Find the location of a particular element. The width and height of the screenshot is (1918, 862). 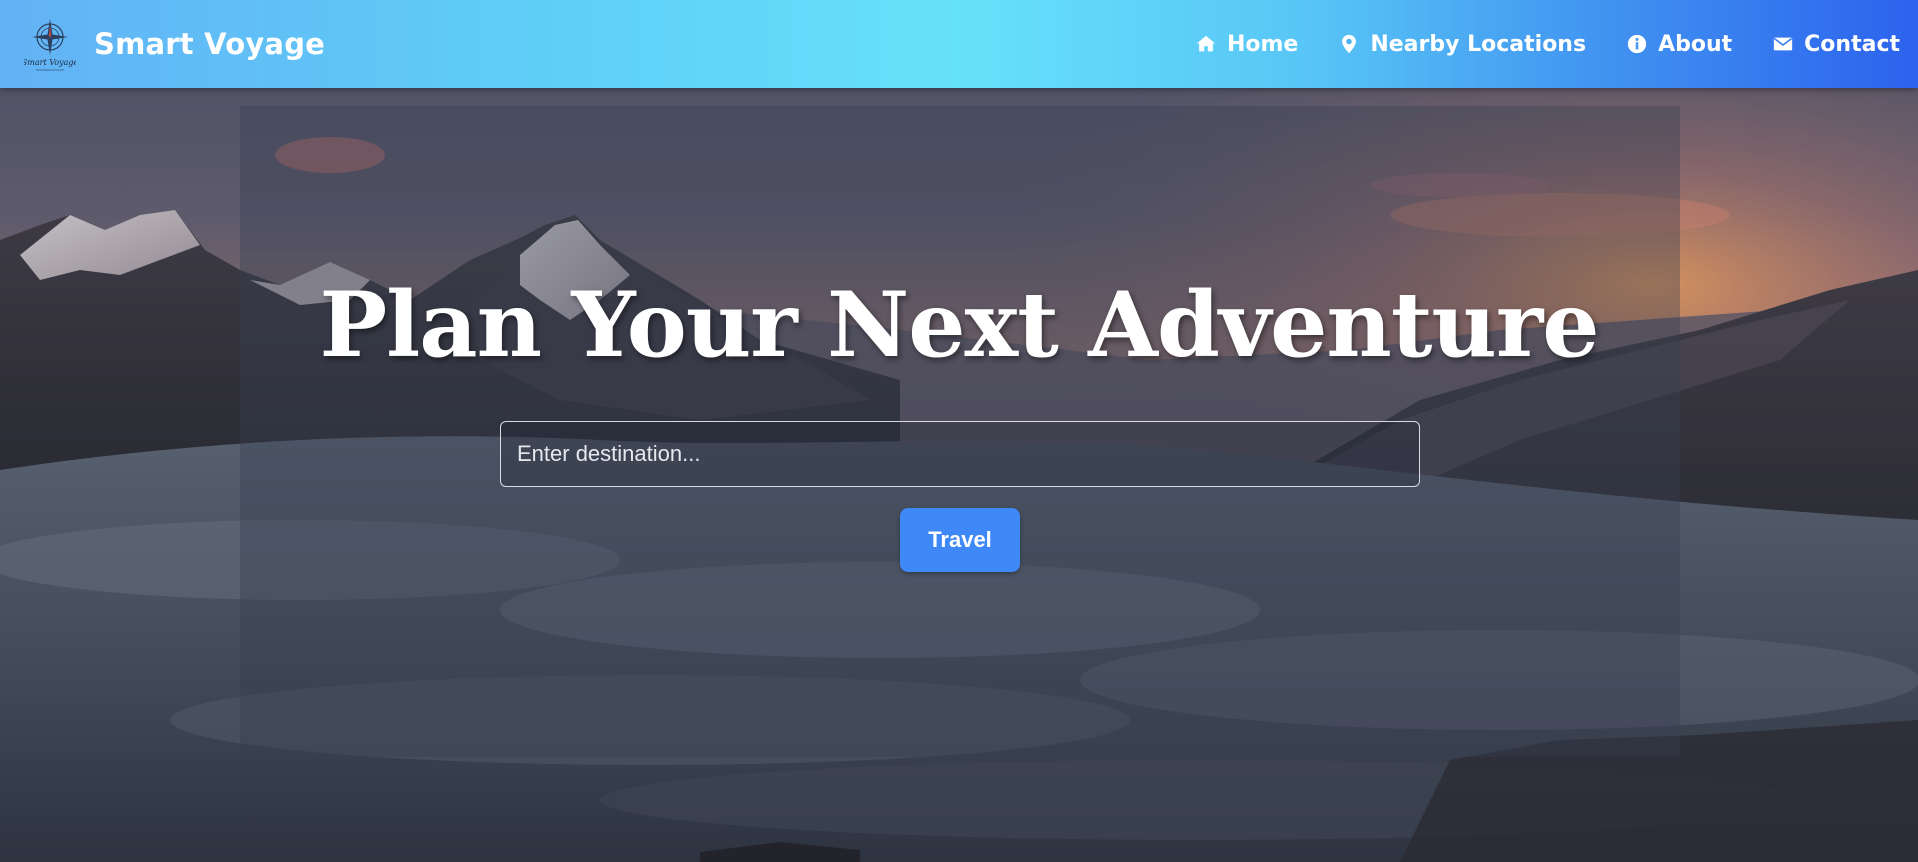

destination-search-input is located at coordinates (960, 454).